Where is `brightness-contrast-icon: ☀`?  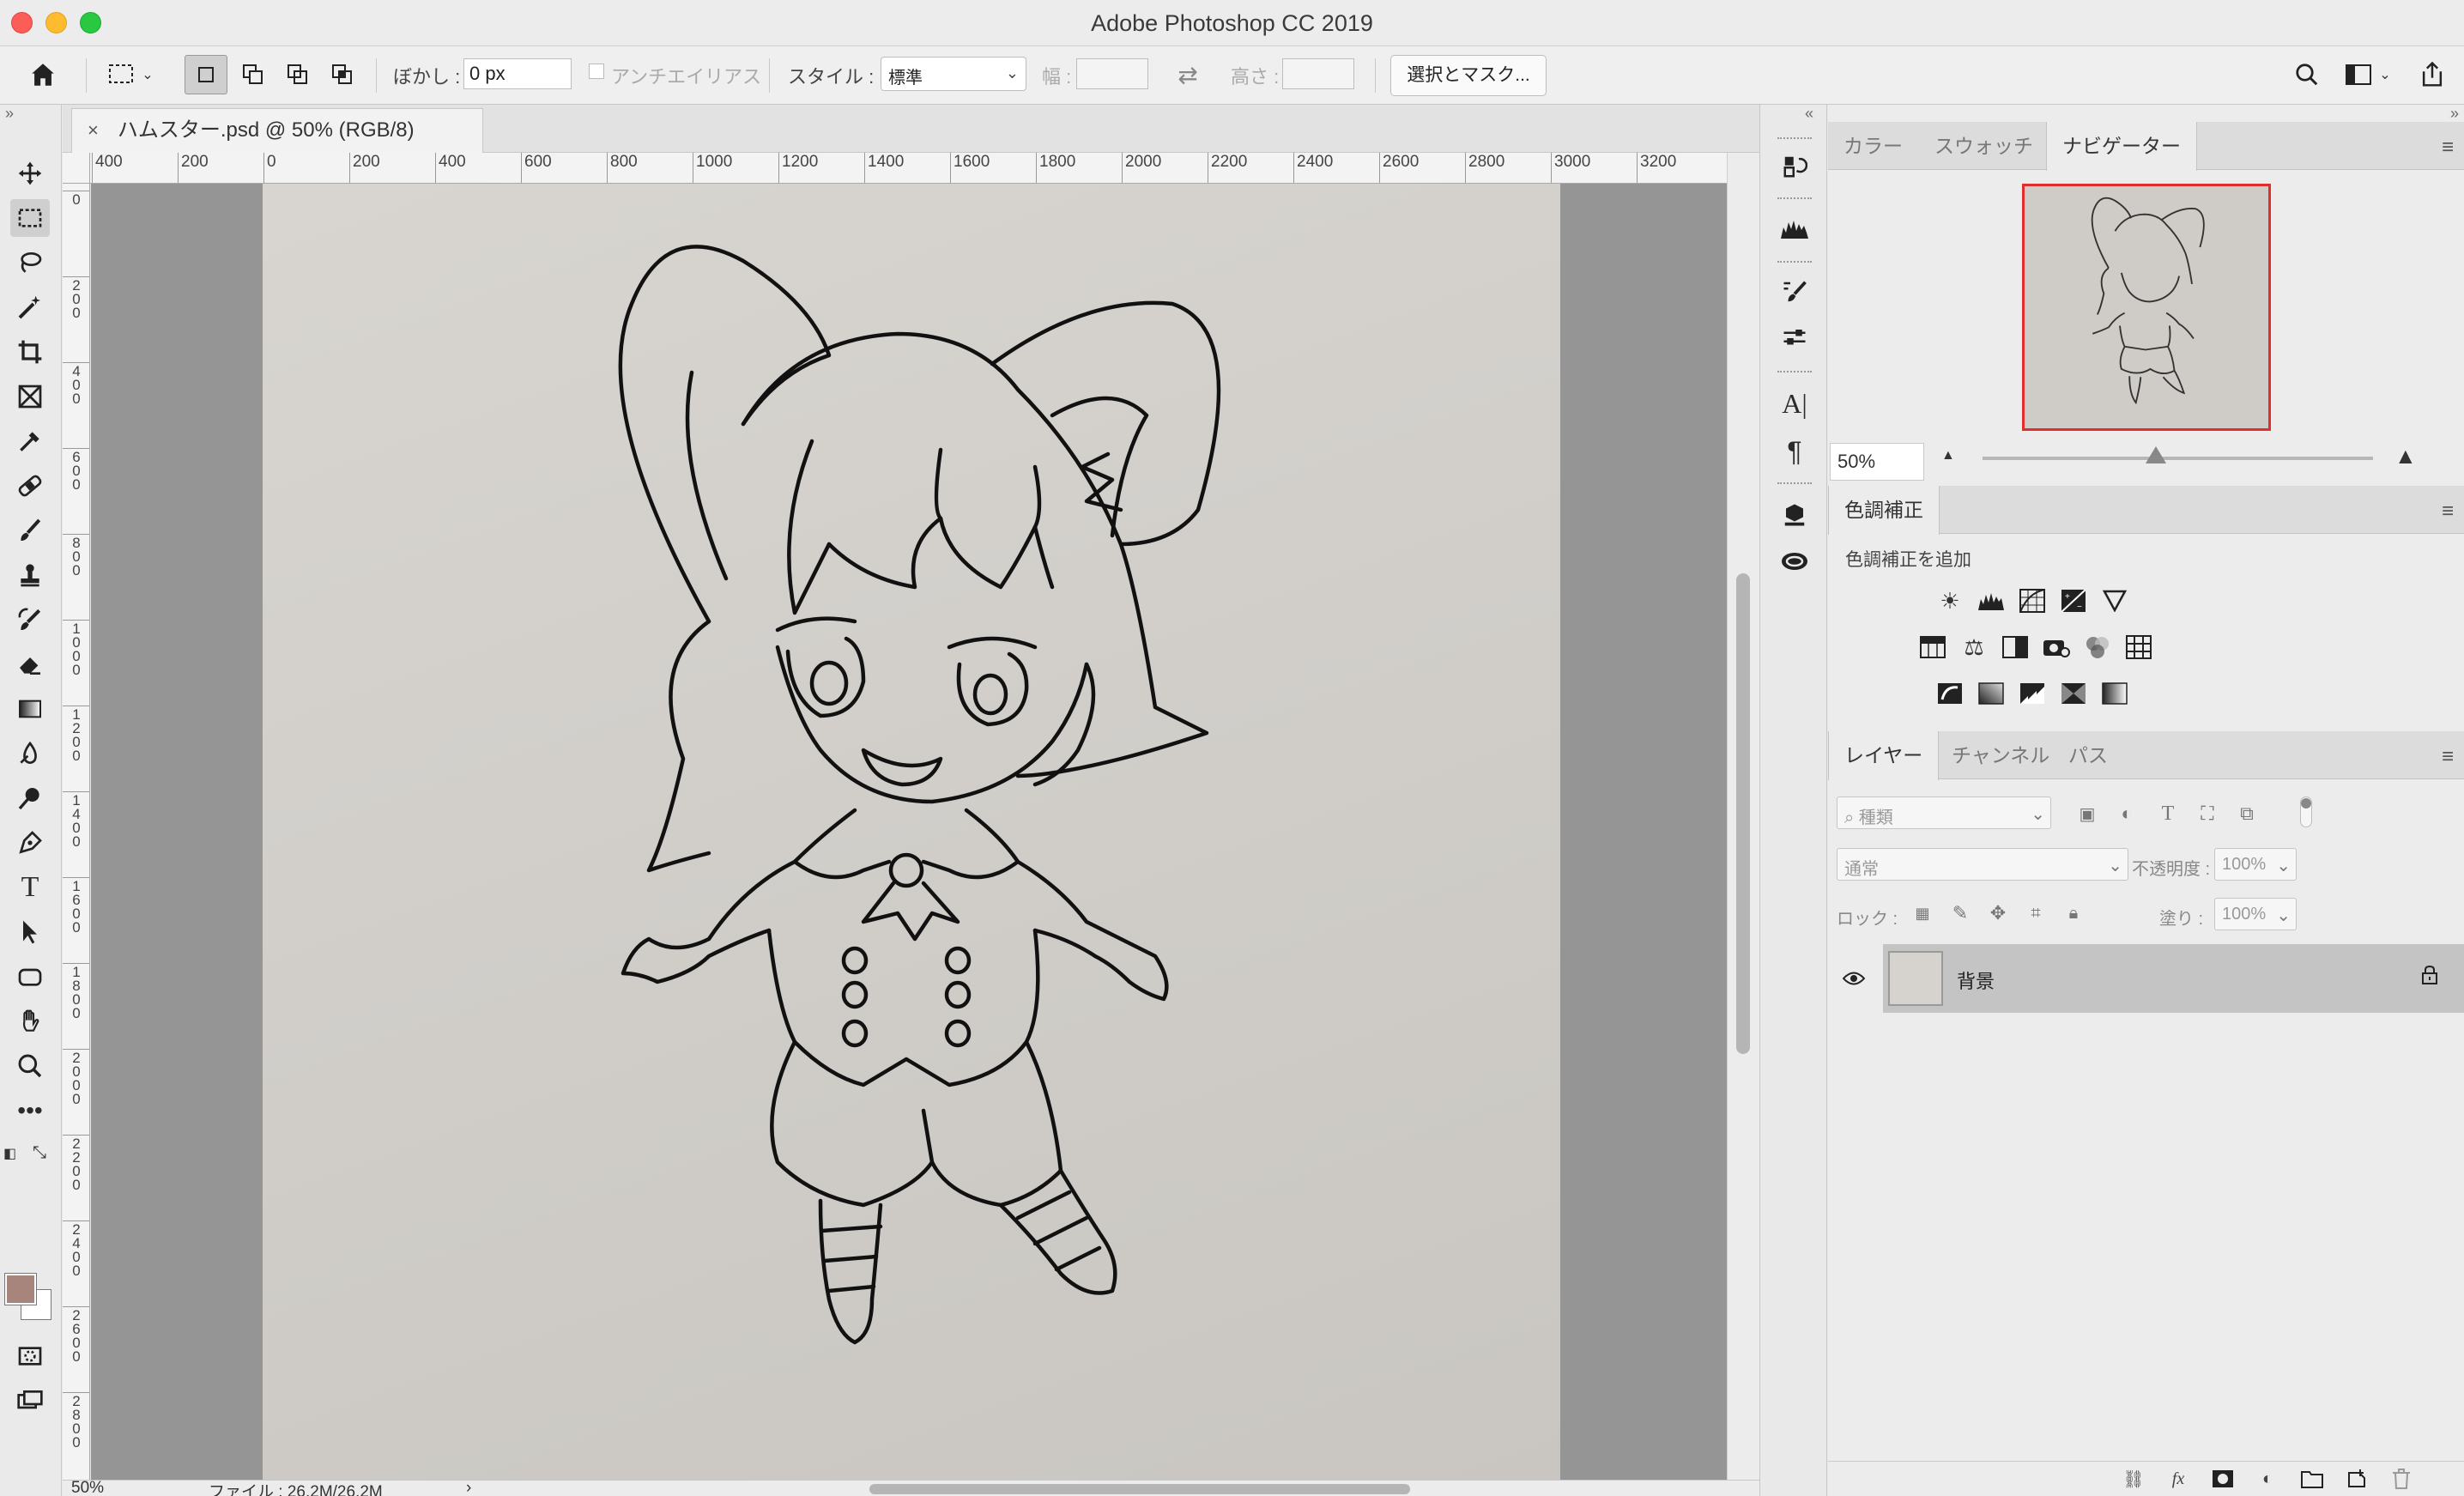
brightness-contrast-icon: ☀ is located at coordinates (1949, 600).